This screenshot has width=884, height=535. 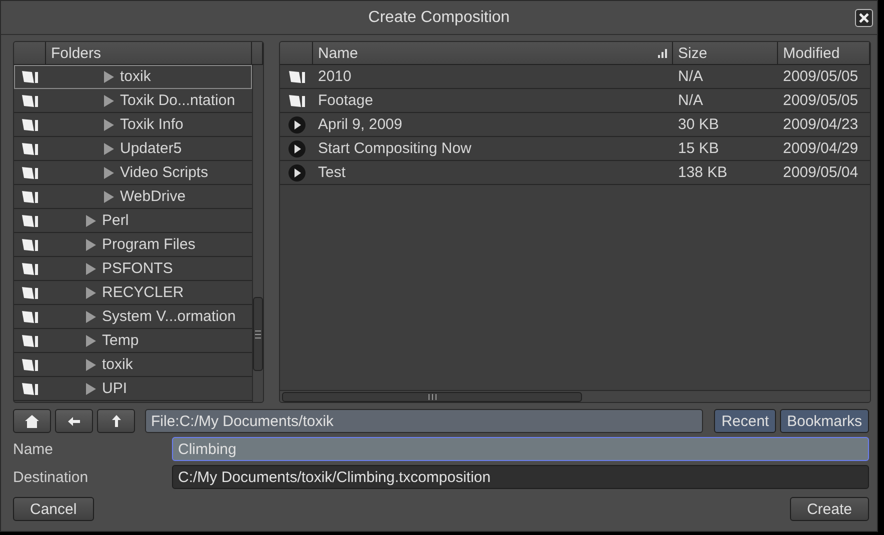 I want to click on folder-row: toxik, so click(x=133, y=77).